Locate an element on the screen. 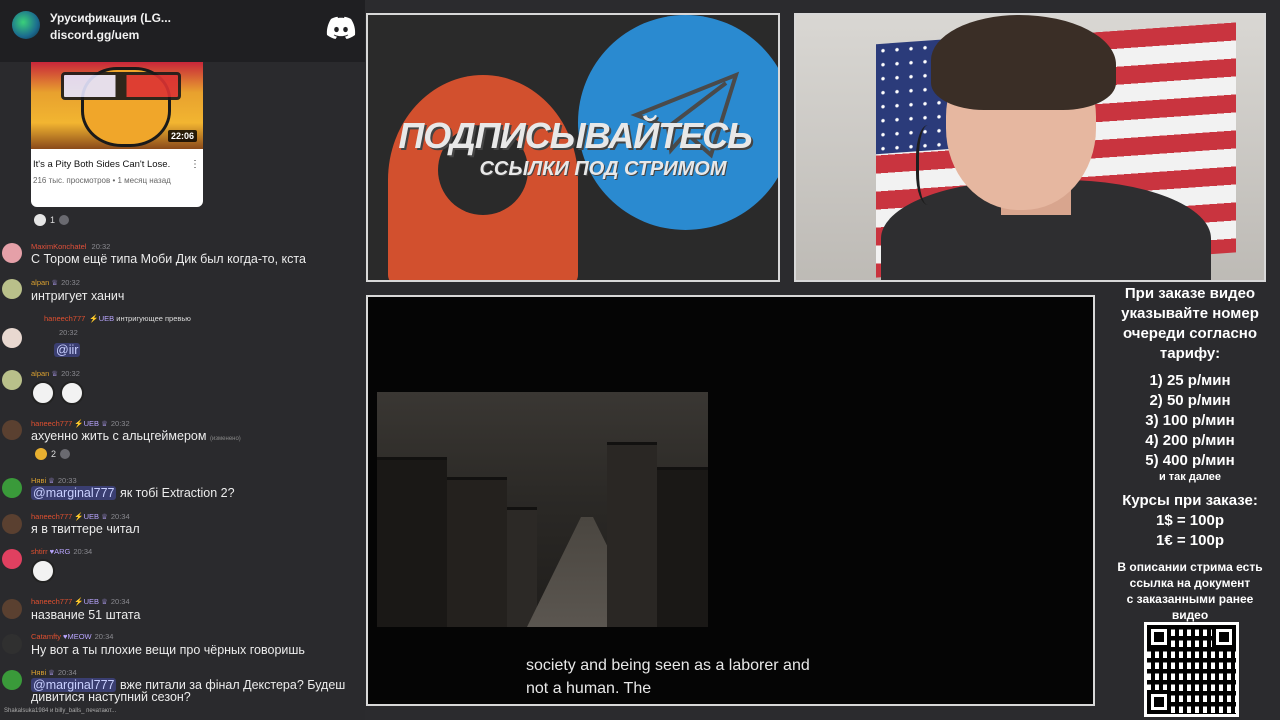 The width and height of the screenshot is (1280, 720). streamer-hair is located at coordinates (1023, 62).